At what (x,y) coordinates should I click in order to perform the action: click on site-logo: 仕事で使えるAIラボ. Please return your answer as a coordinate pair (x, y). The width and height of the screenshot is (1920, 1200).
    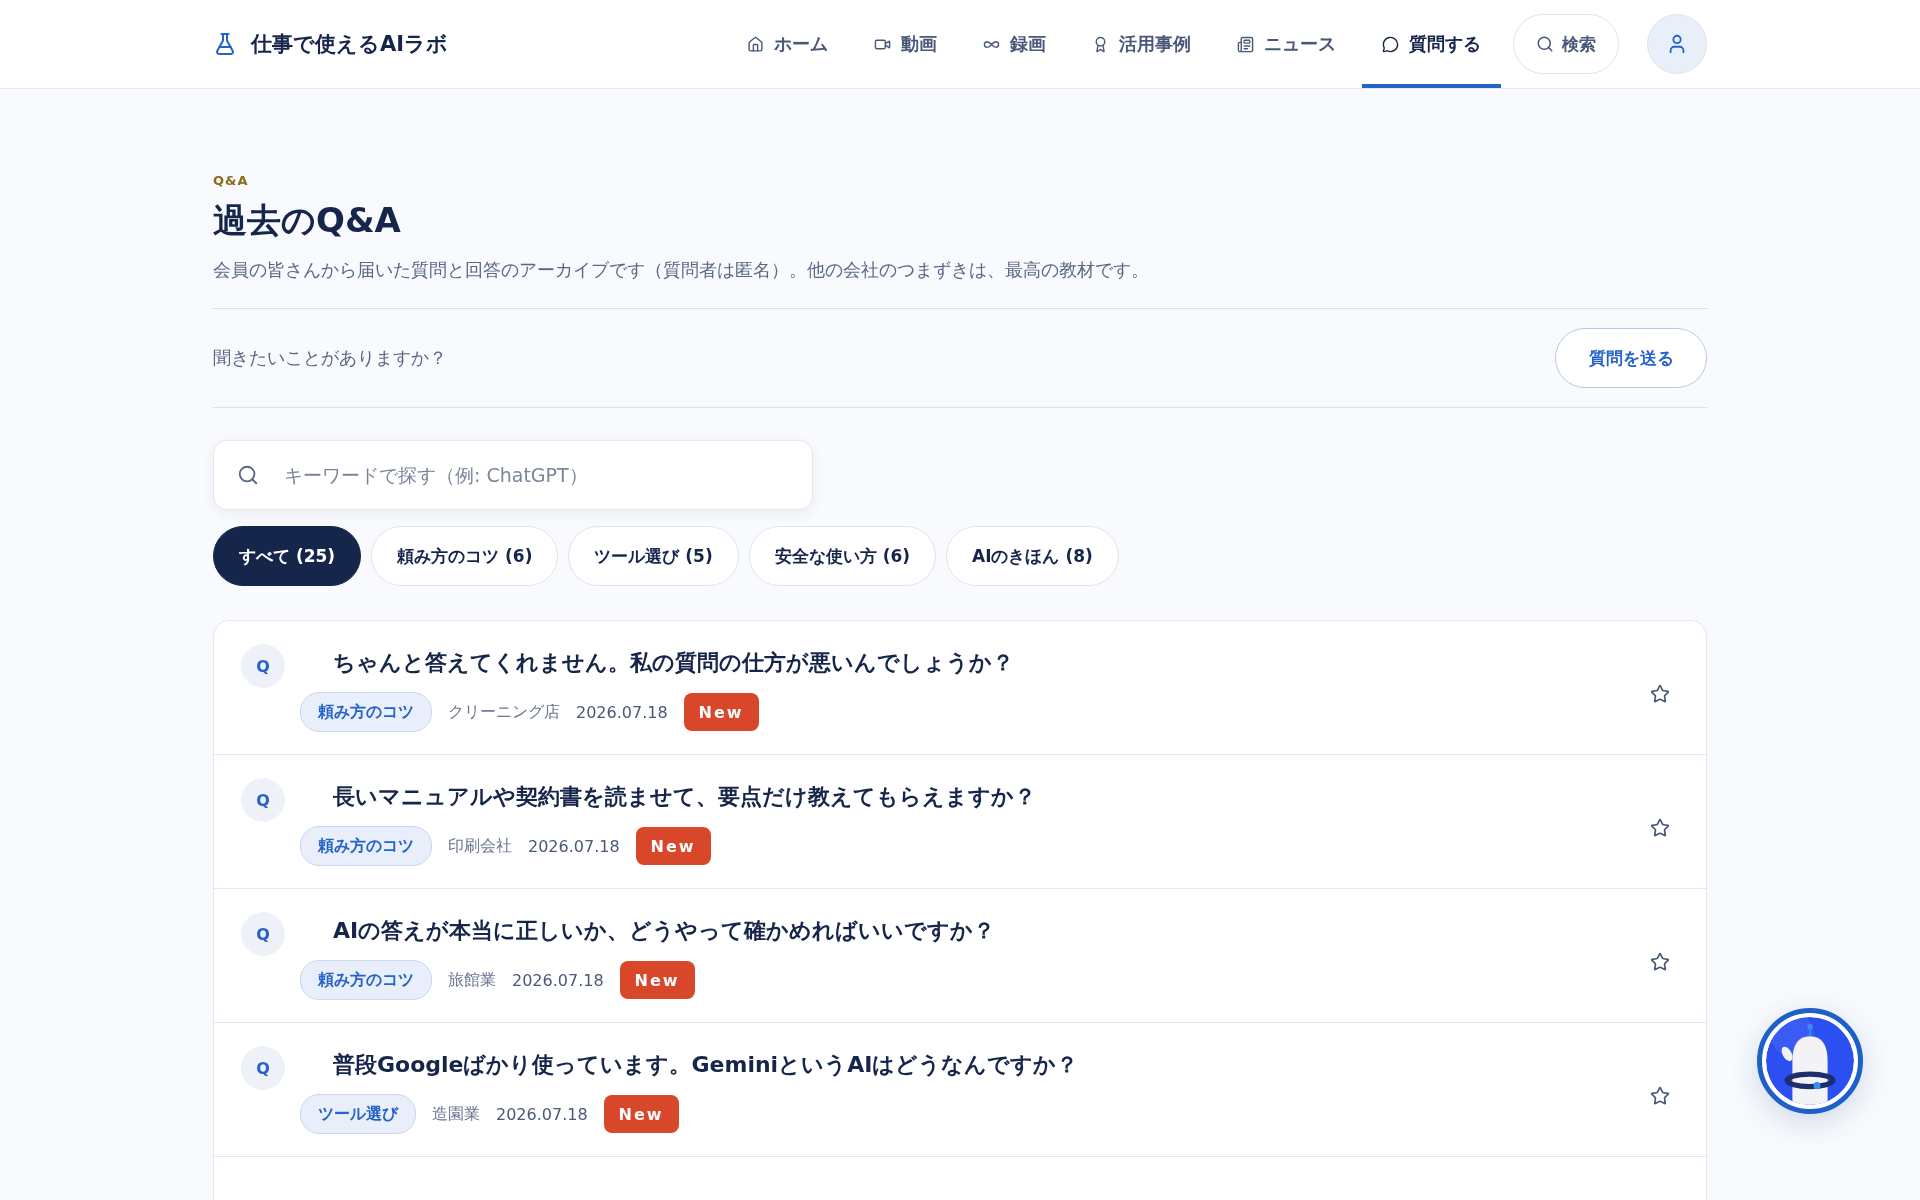
    Looking at the image, I should click on (350, 44).